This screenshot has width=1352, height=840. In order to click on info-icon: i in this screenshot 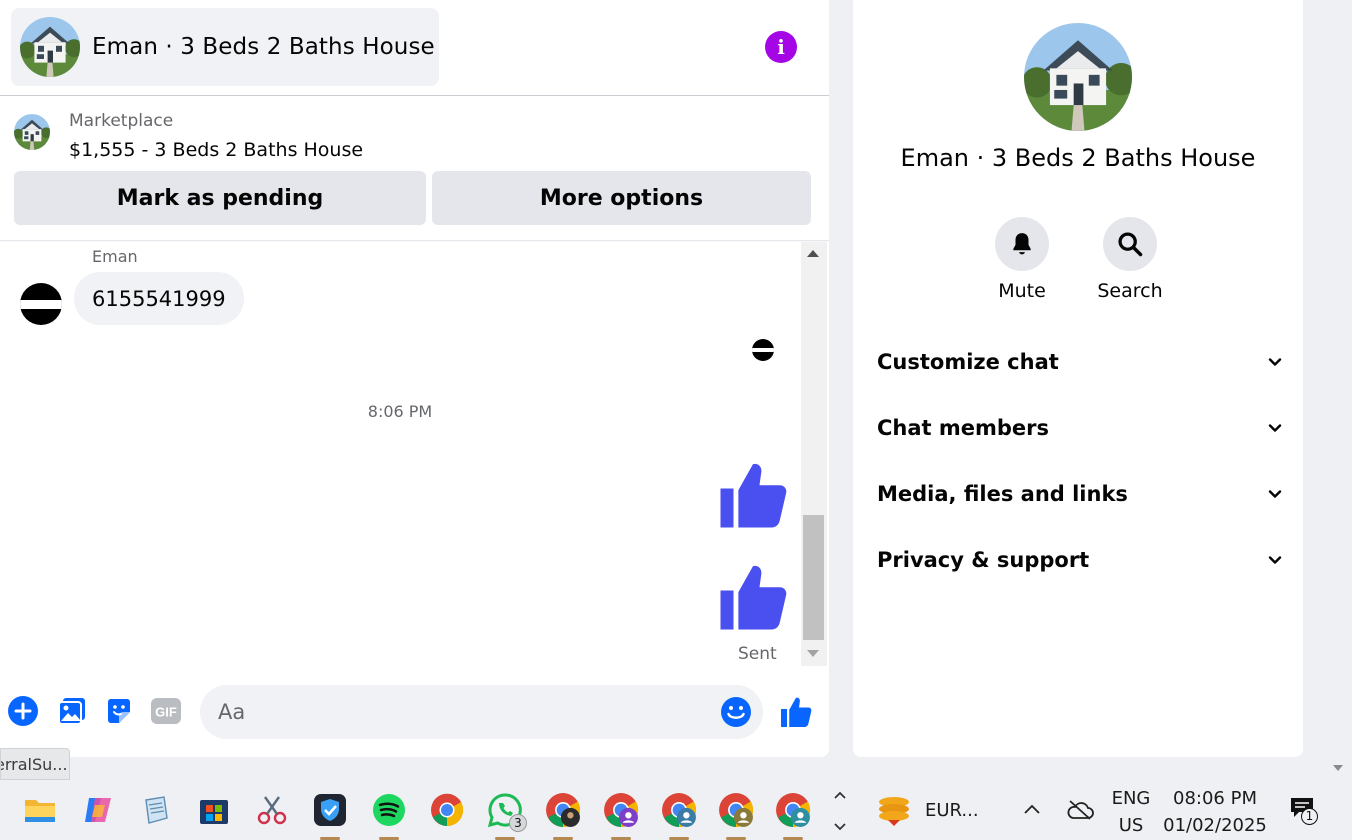, I will do `click(781, 47)`.